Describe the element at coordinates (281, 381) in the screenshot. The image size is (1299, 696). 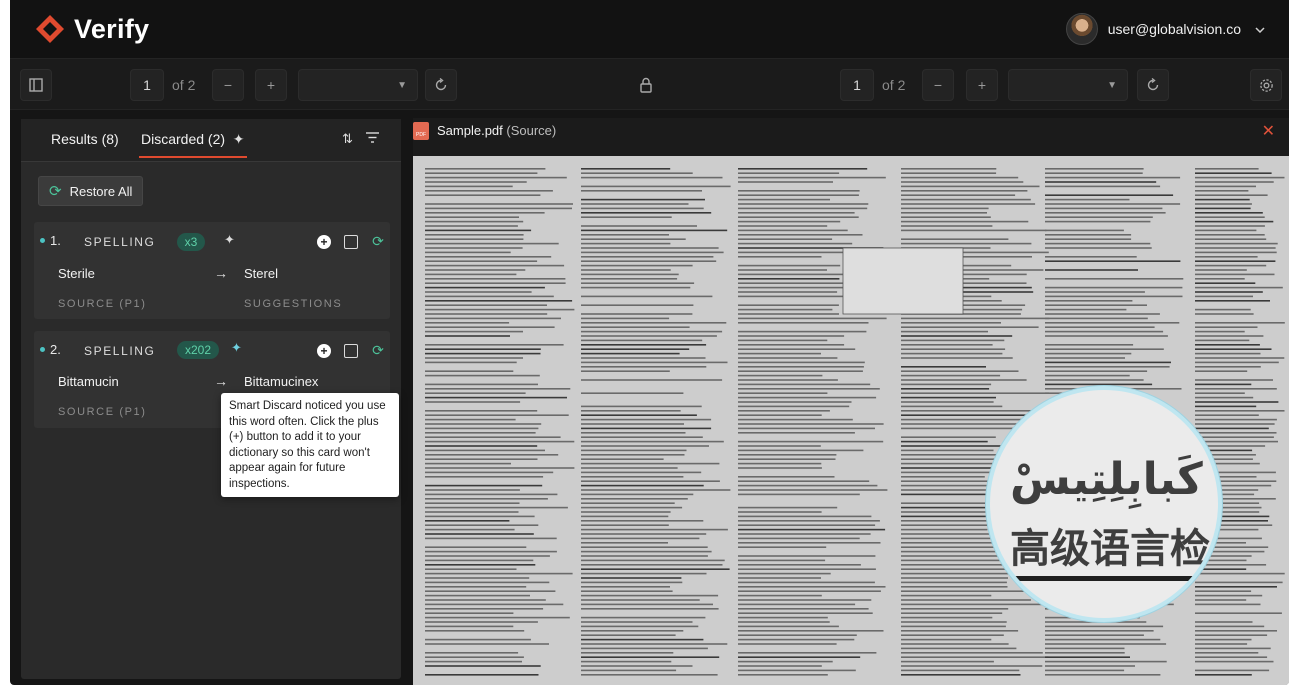
I see `suggestion-word: Bittamucinex` at that location.